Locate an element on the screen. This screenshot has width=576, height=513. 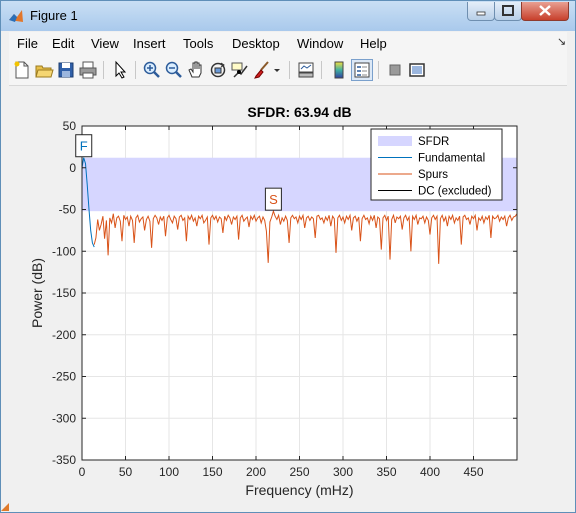
y-tick-label: -250 is located at coordinates (64, 377).